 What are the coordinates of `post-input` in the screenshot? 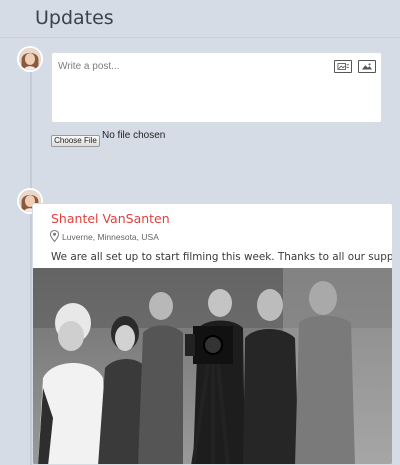 It's located at (216, 87).